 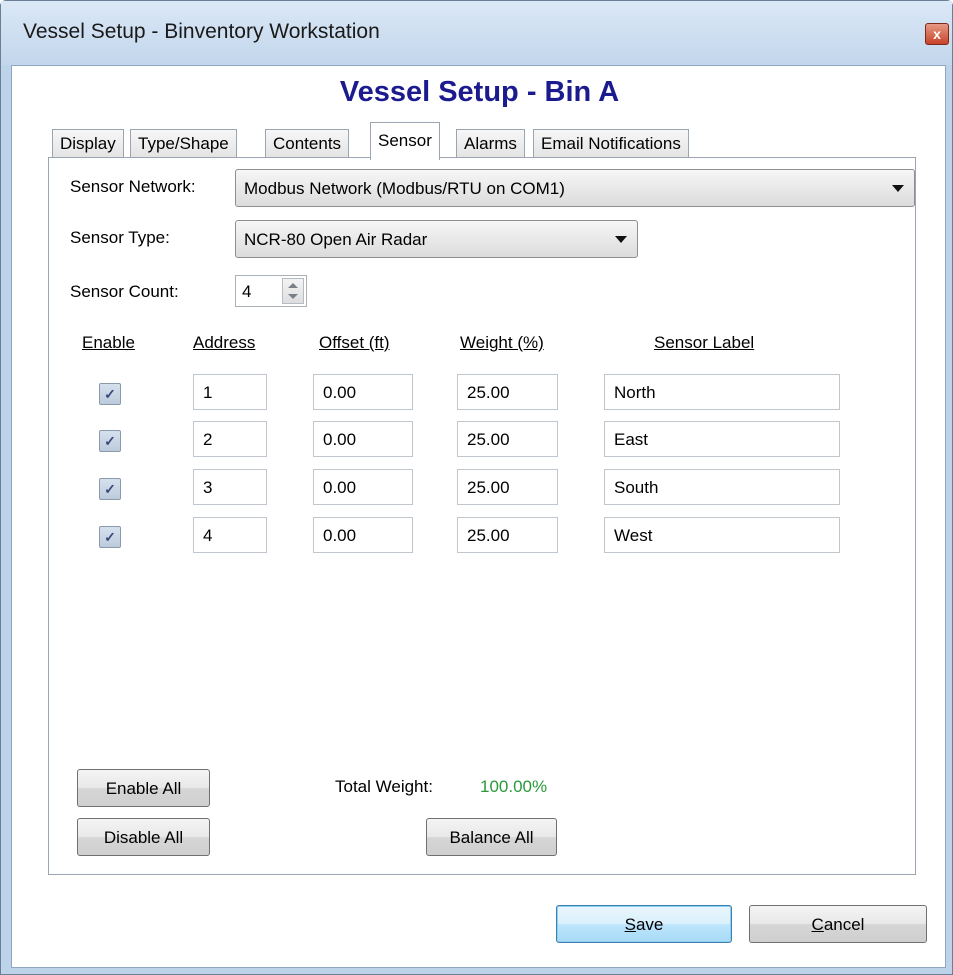 I want to click on sensor-label-field: West, so click(x=722, y=535).